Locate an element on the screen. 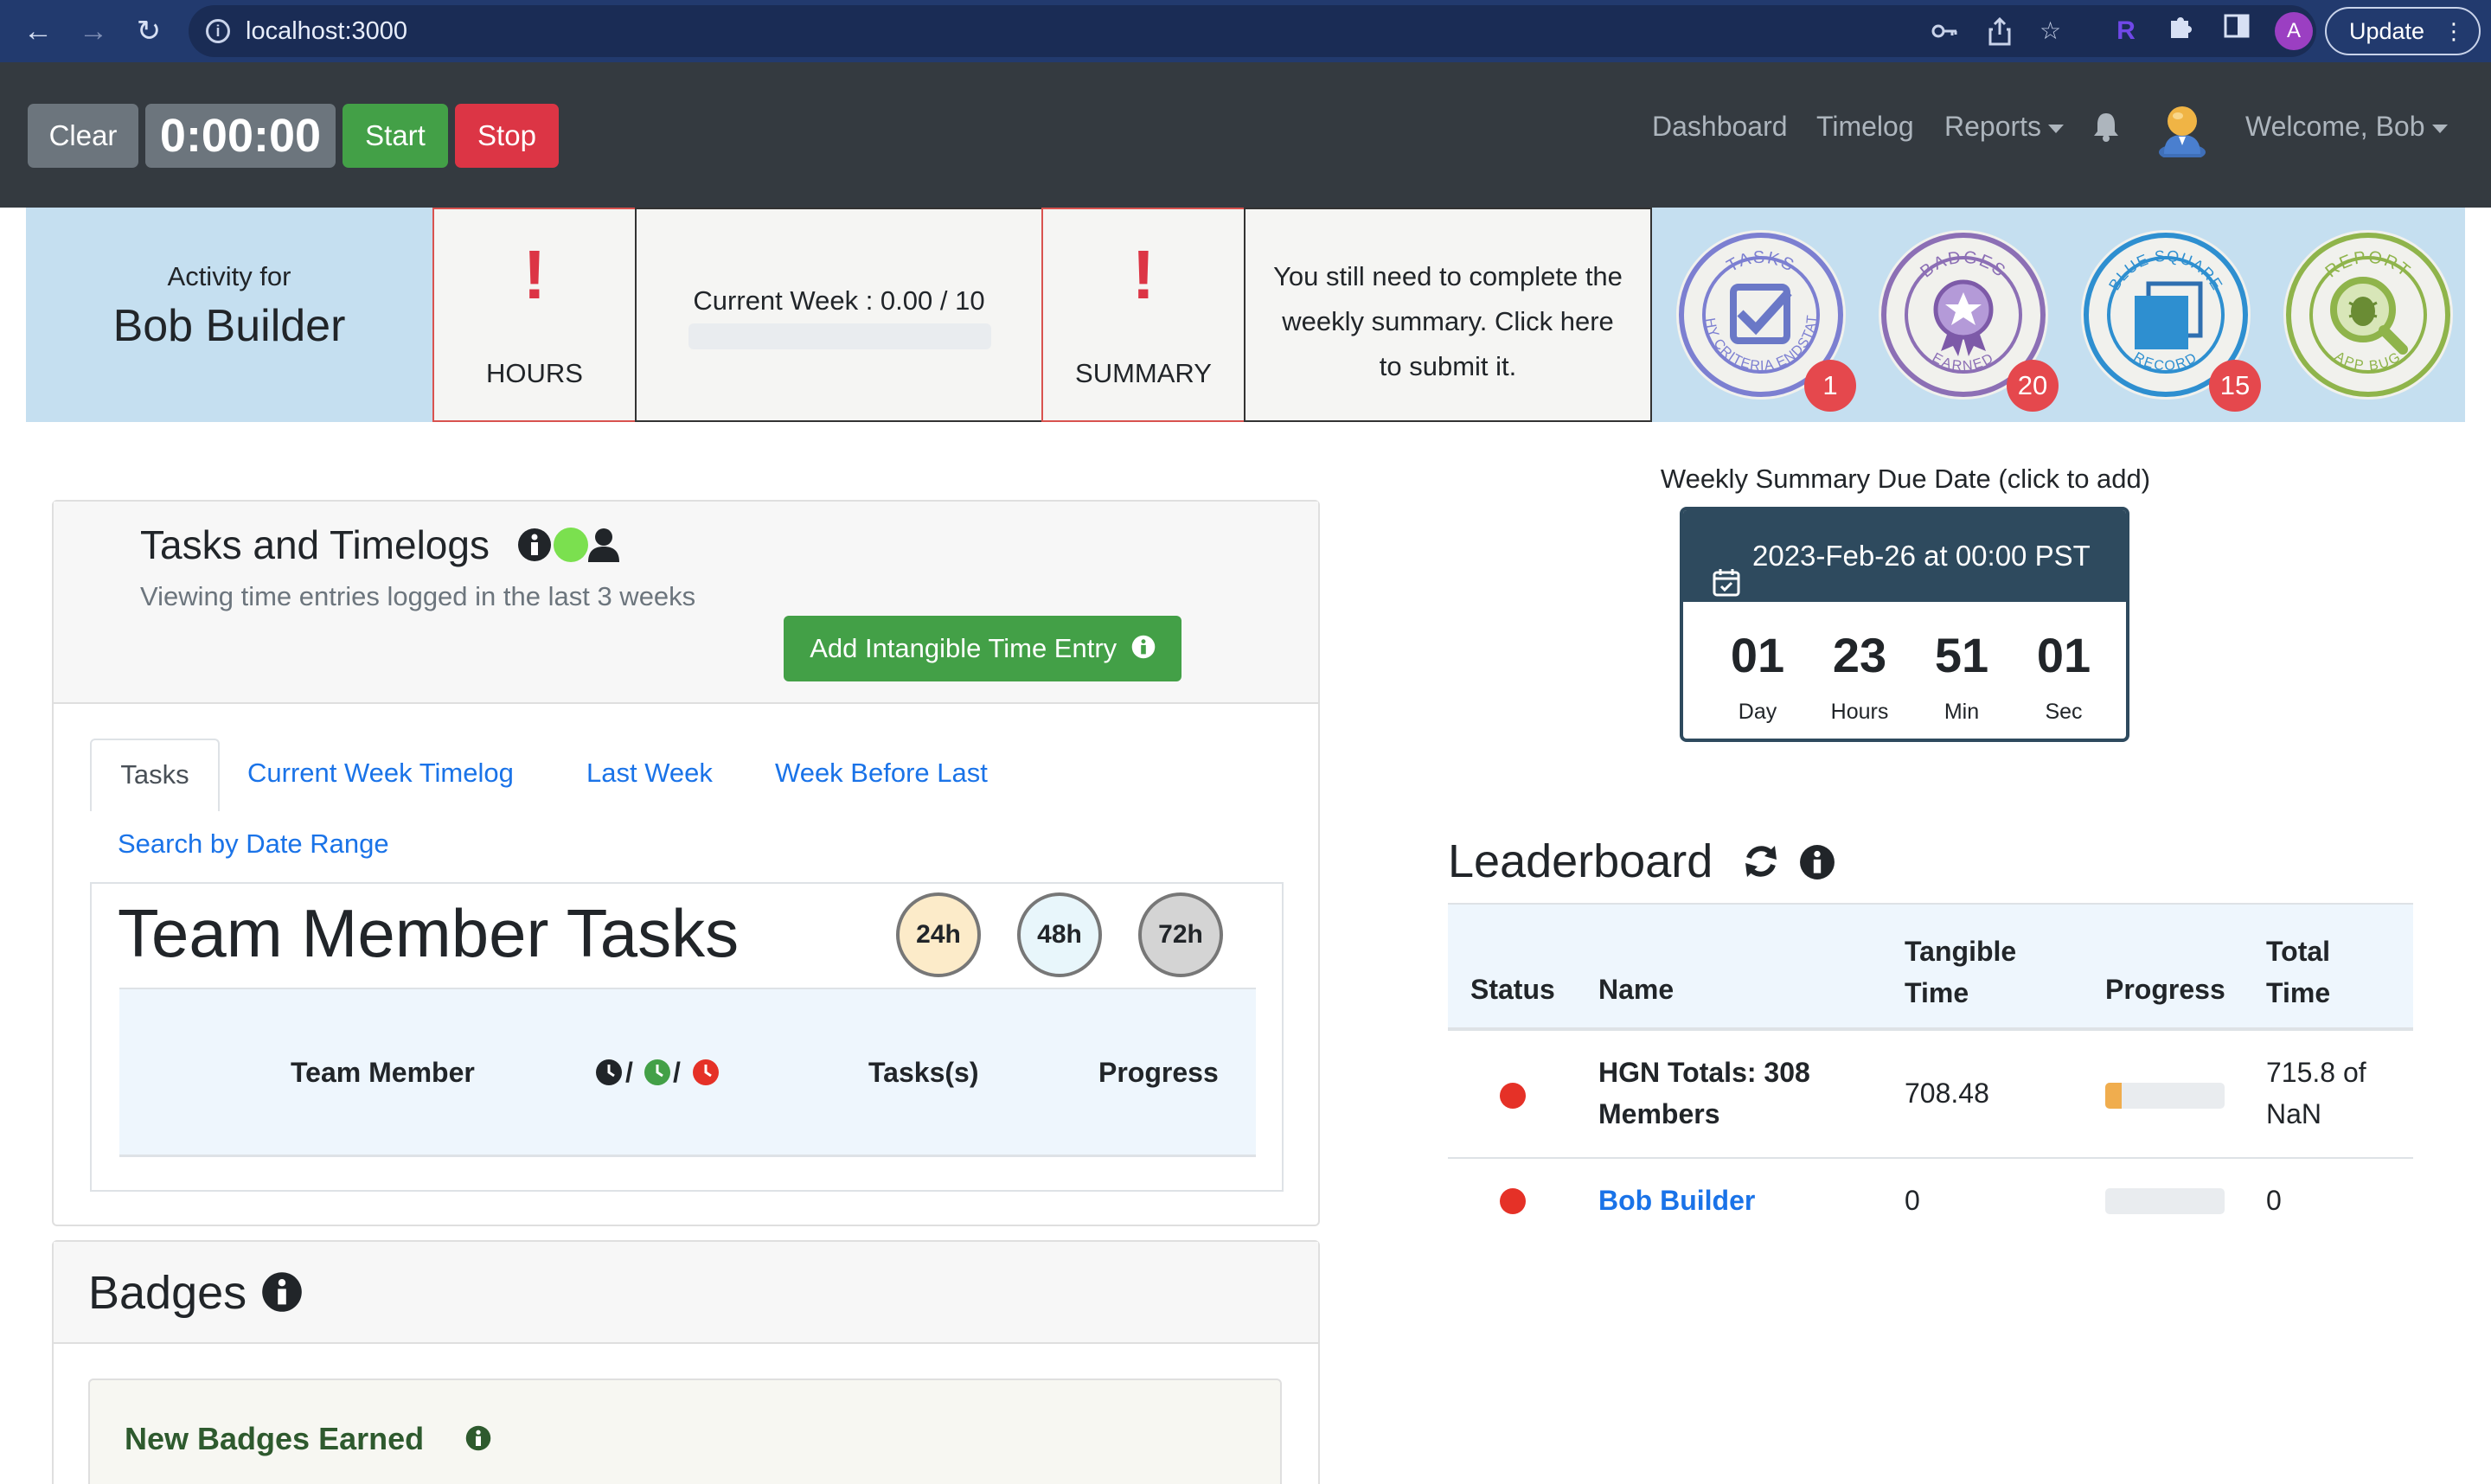 The image size is (2491, 1484). nav-welcome-user: Welcome, Bob is located at coordinates (2346, 127).